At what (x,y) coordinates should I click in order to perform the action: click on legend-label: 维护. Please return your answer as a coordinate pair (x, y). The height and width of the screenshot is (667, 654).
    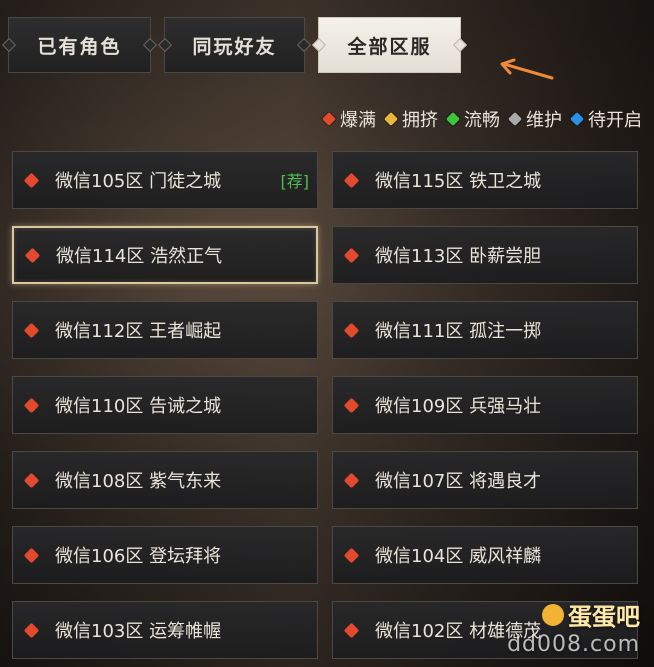
    Looking at the image, I should click on (544, 120).